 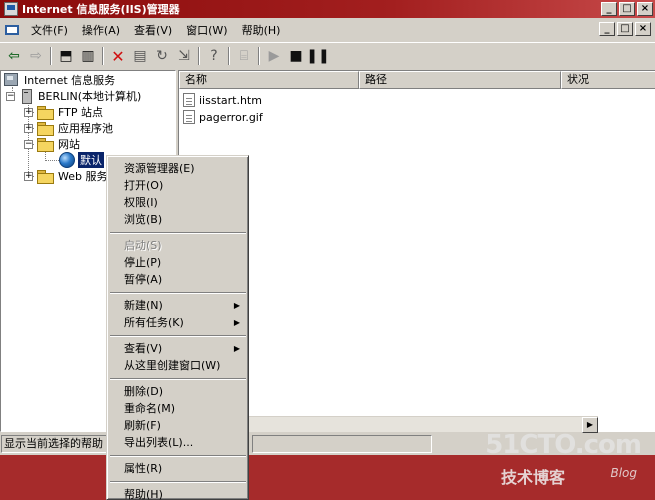 I want to click on menu-window: 窗口(W), so click(x=206, y=30).